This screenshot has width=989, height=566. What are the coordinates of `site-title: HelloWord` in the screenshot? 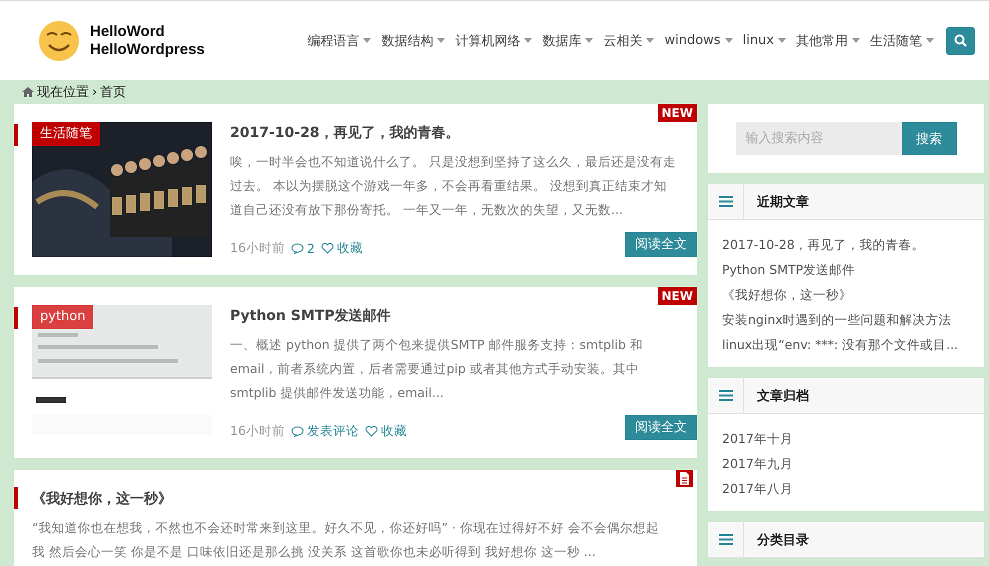 It's located at (128, 31).